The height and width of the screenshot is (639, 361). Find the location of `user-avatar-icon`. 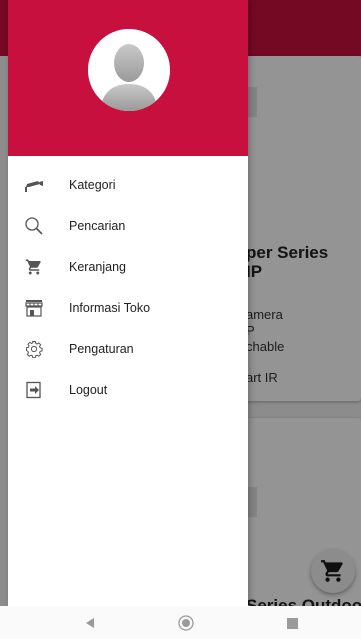

user-avatar-icon is located at coordinates (129, 70).